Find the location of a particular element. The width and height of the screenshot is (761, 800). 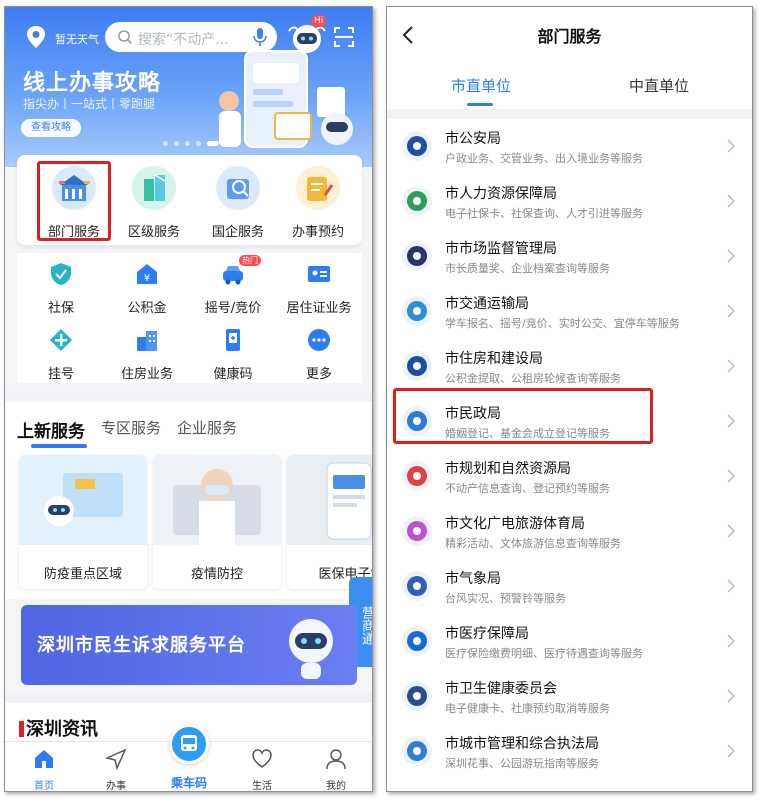

microphone-icon is located at coordinates (260, 37).